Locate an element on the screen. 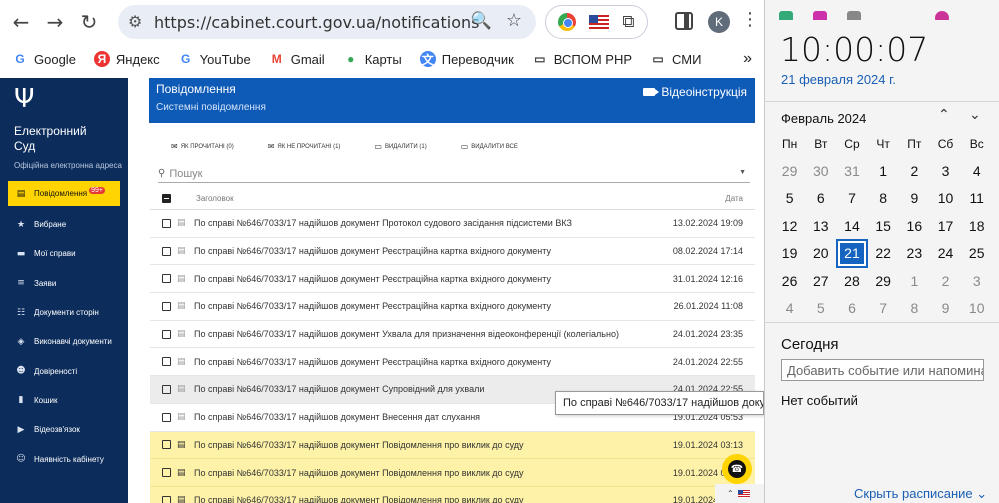  calendar-day: 13 is located at coordinates (820, 226).